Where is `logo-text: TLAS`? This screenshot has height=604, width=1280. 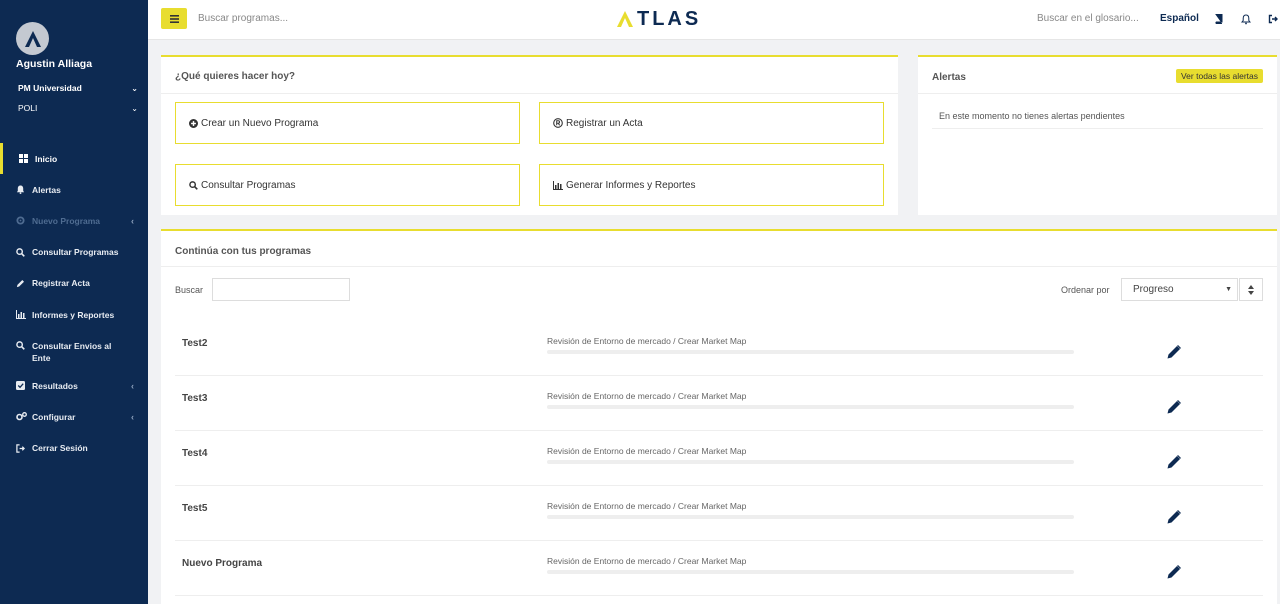
logo-text: TLAS is located at coordinates (669, 18).